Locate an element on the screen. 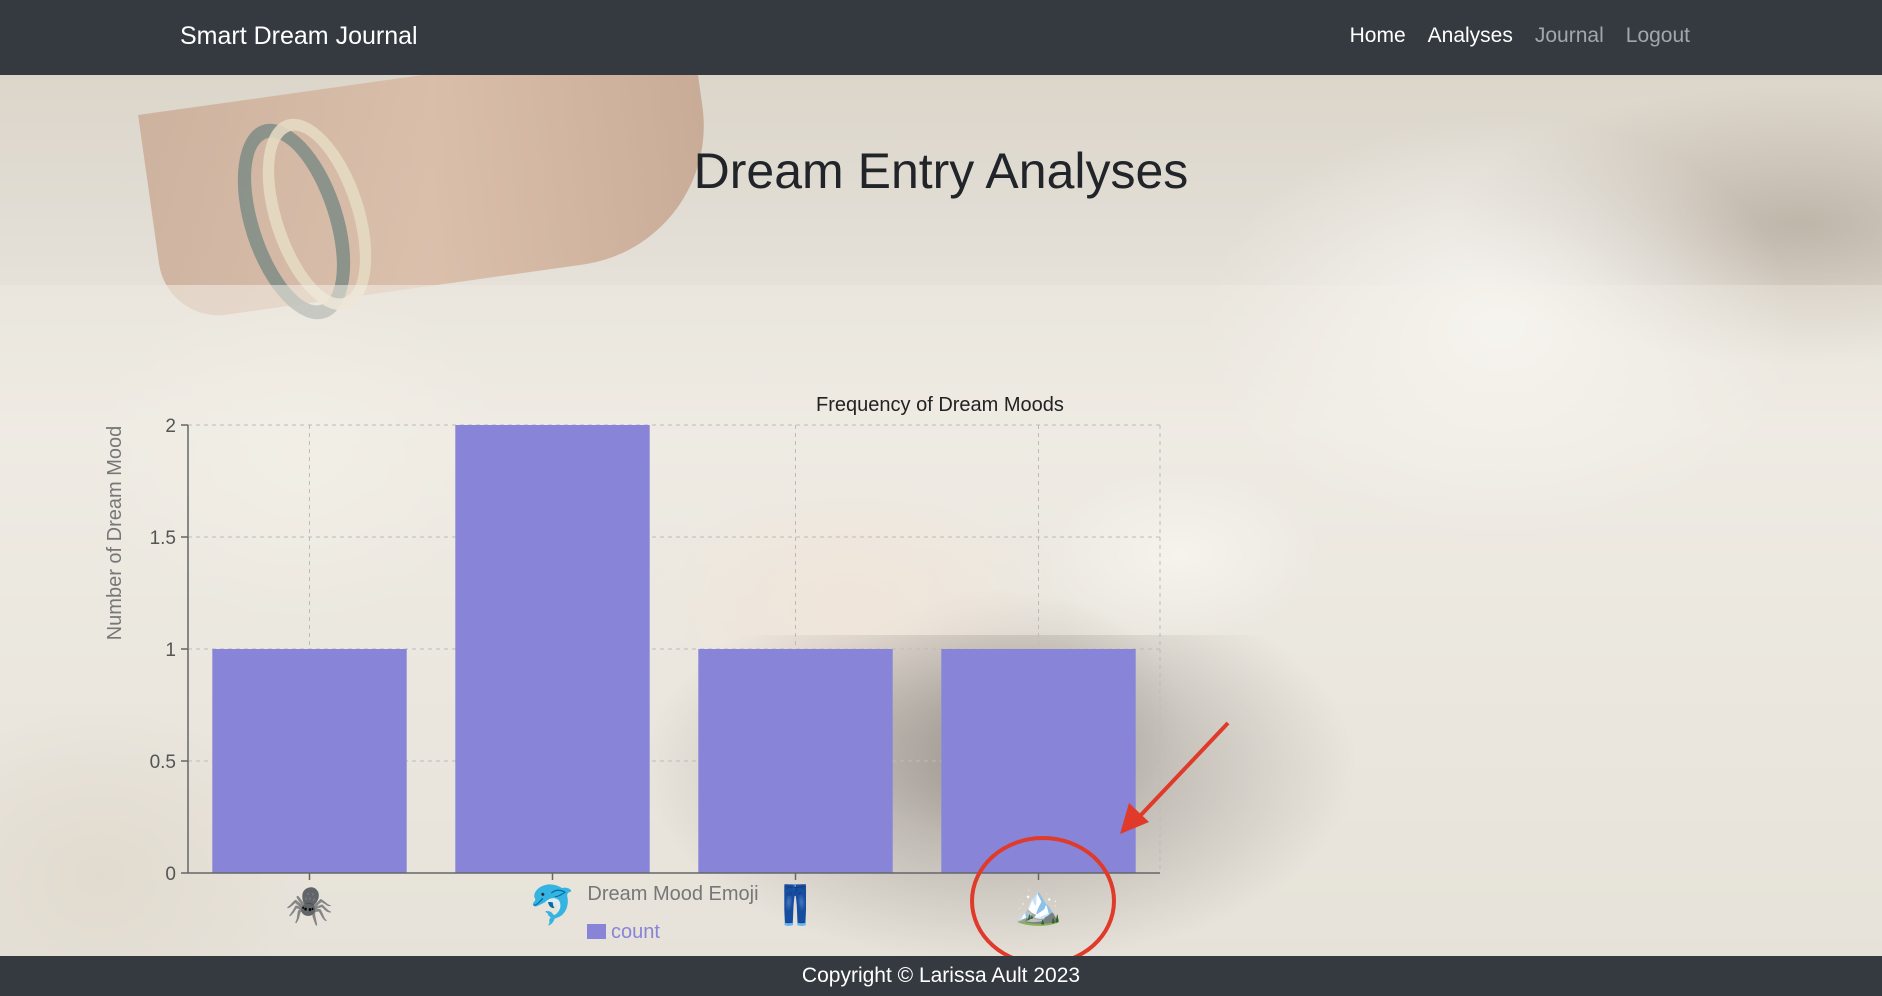 The height and width of the screenshot is (996, 1882). y-tick-label: 1 is located at coordinates (170, 650).